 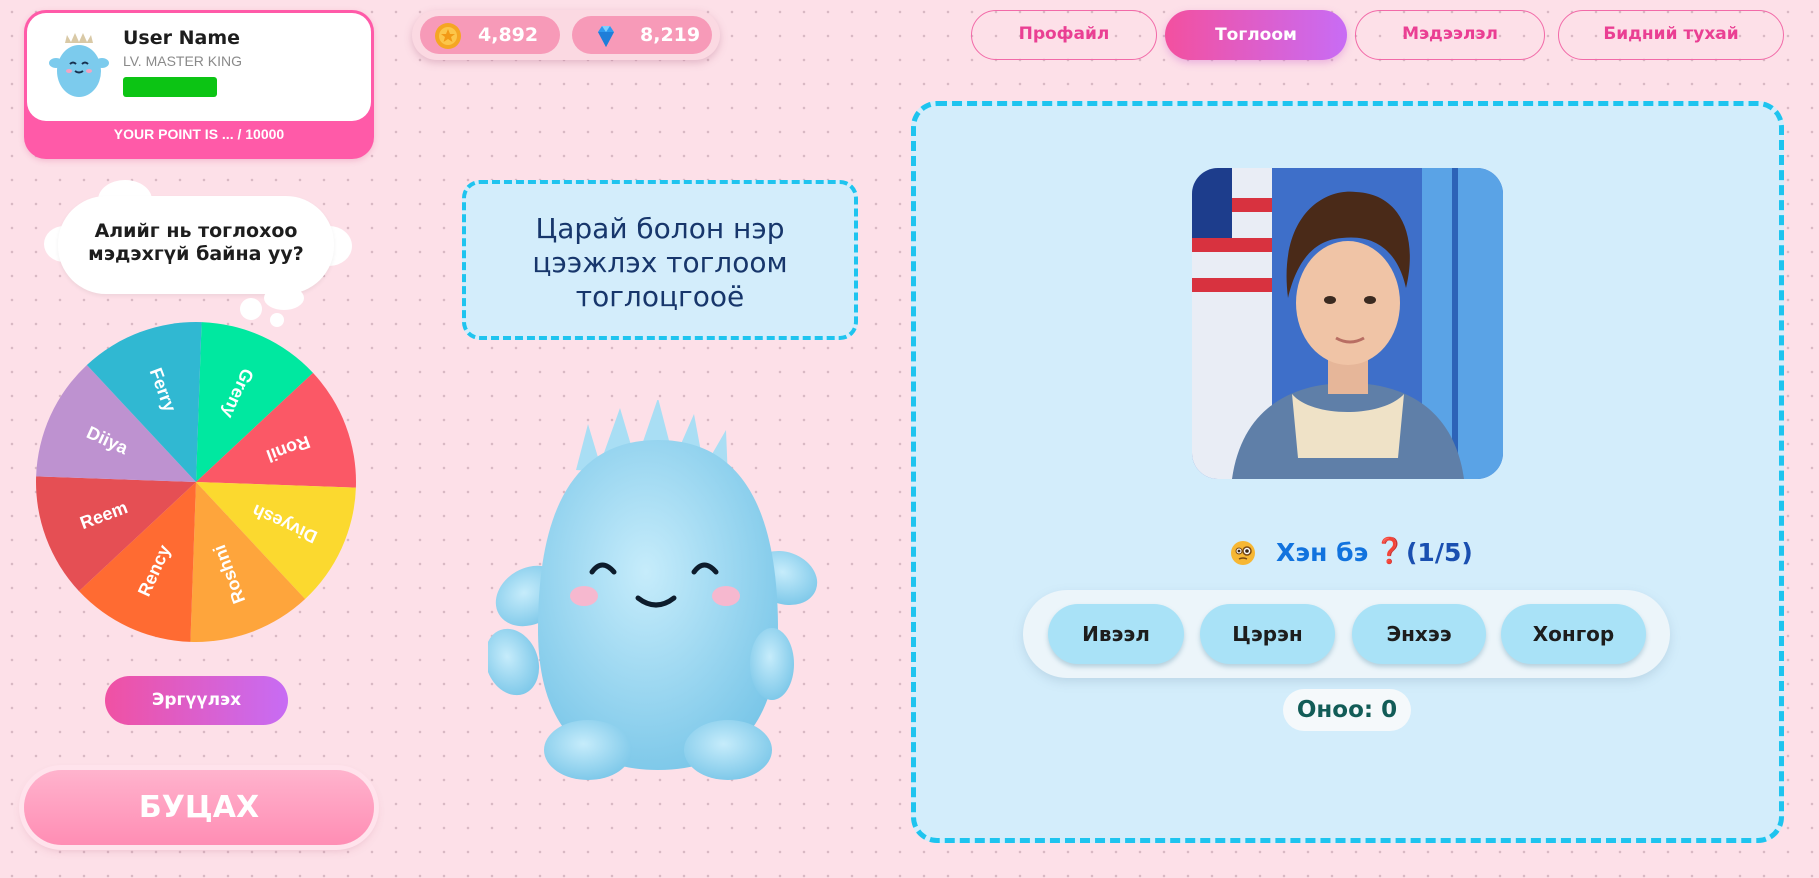 What do you see at coordinates (660, 296) in the screenshot?
I see `game-title-line-3: тоглоцгооё` at bounding box center [660, 296].